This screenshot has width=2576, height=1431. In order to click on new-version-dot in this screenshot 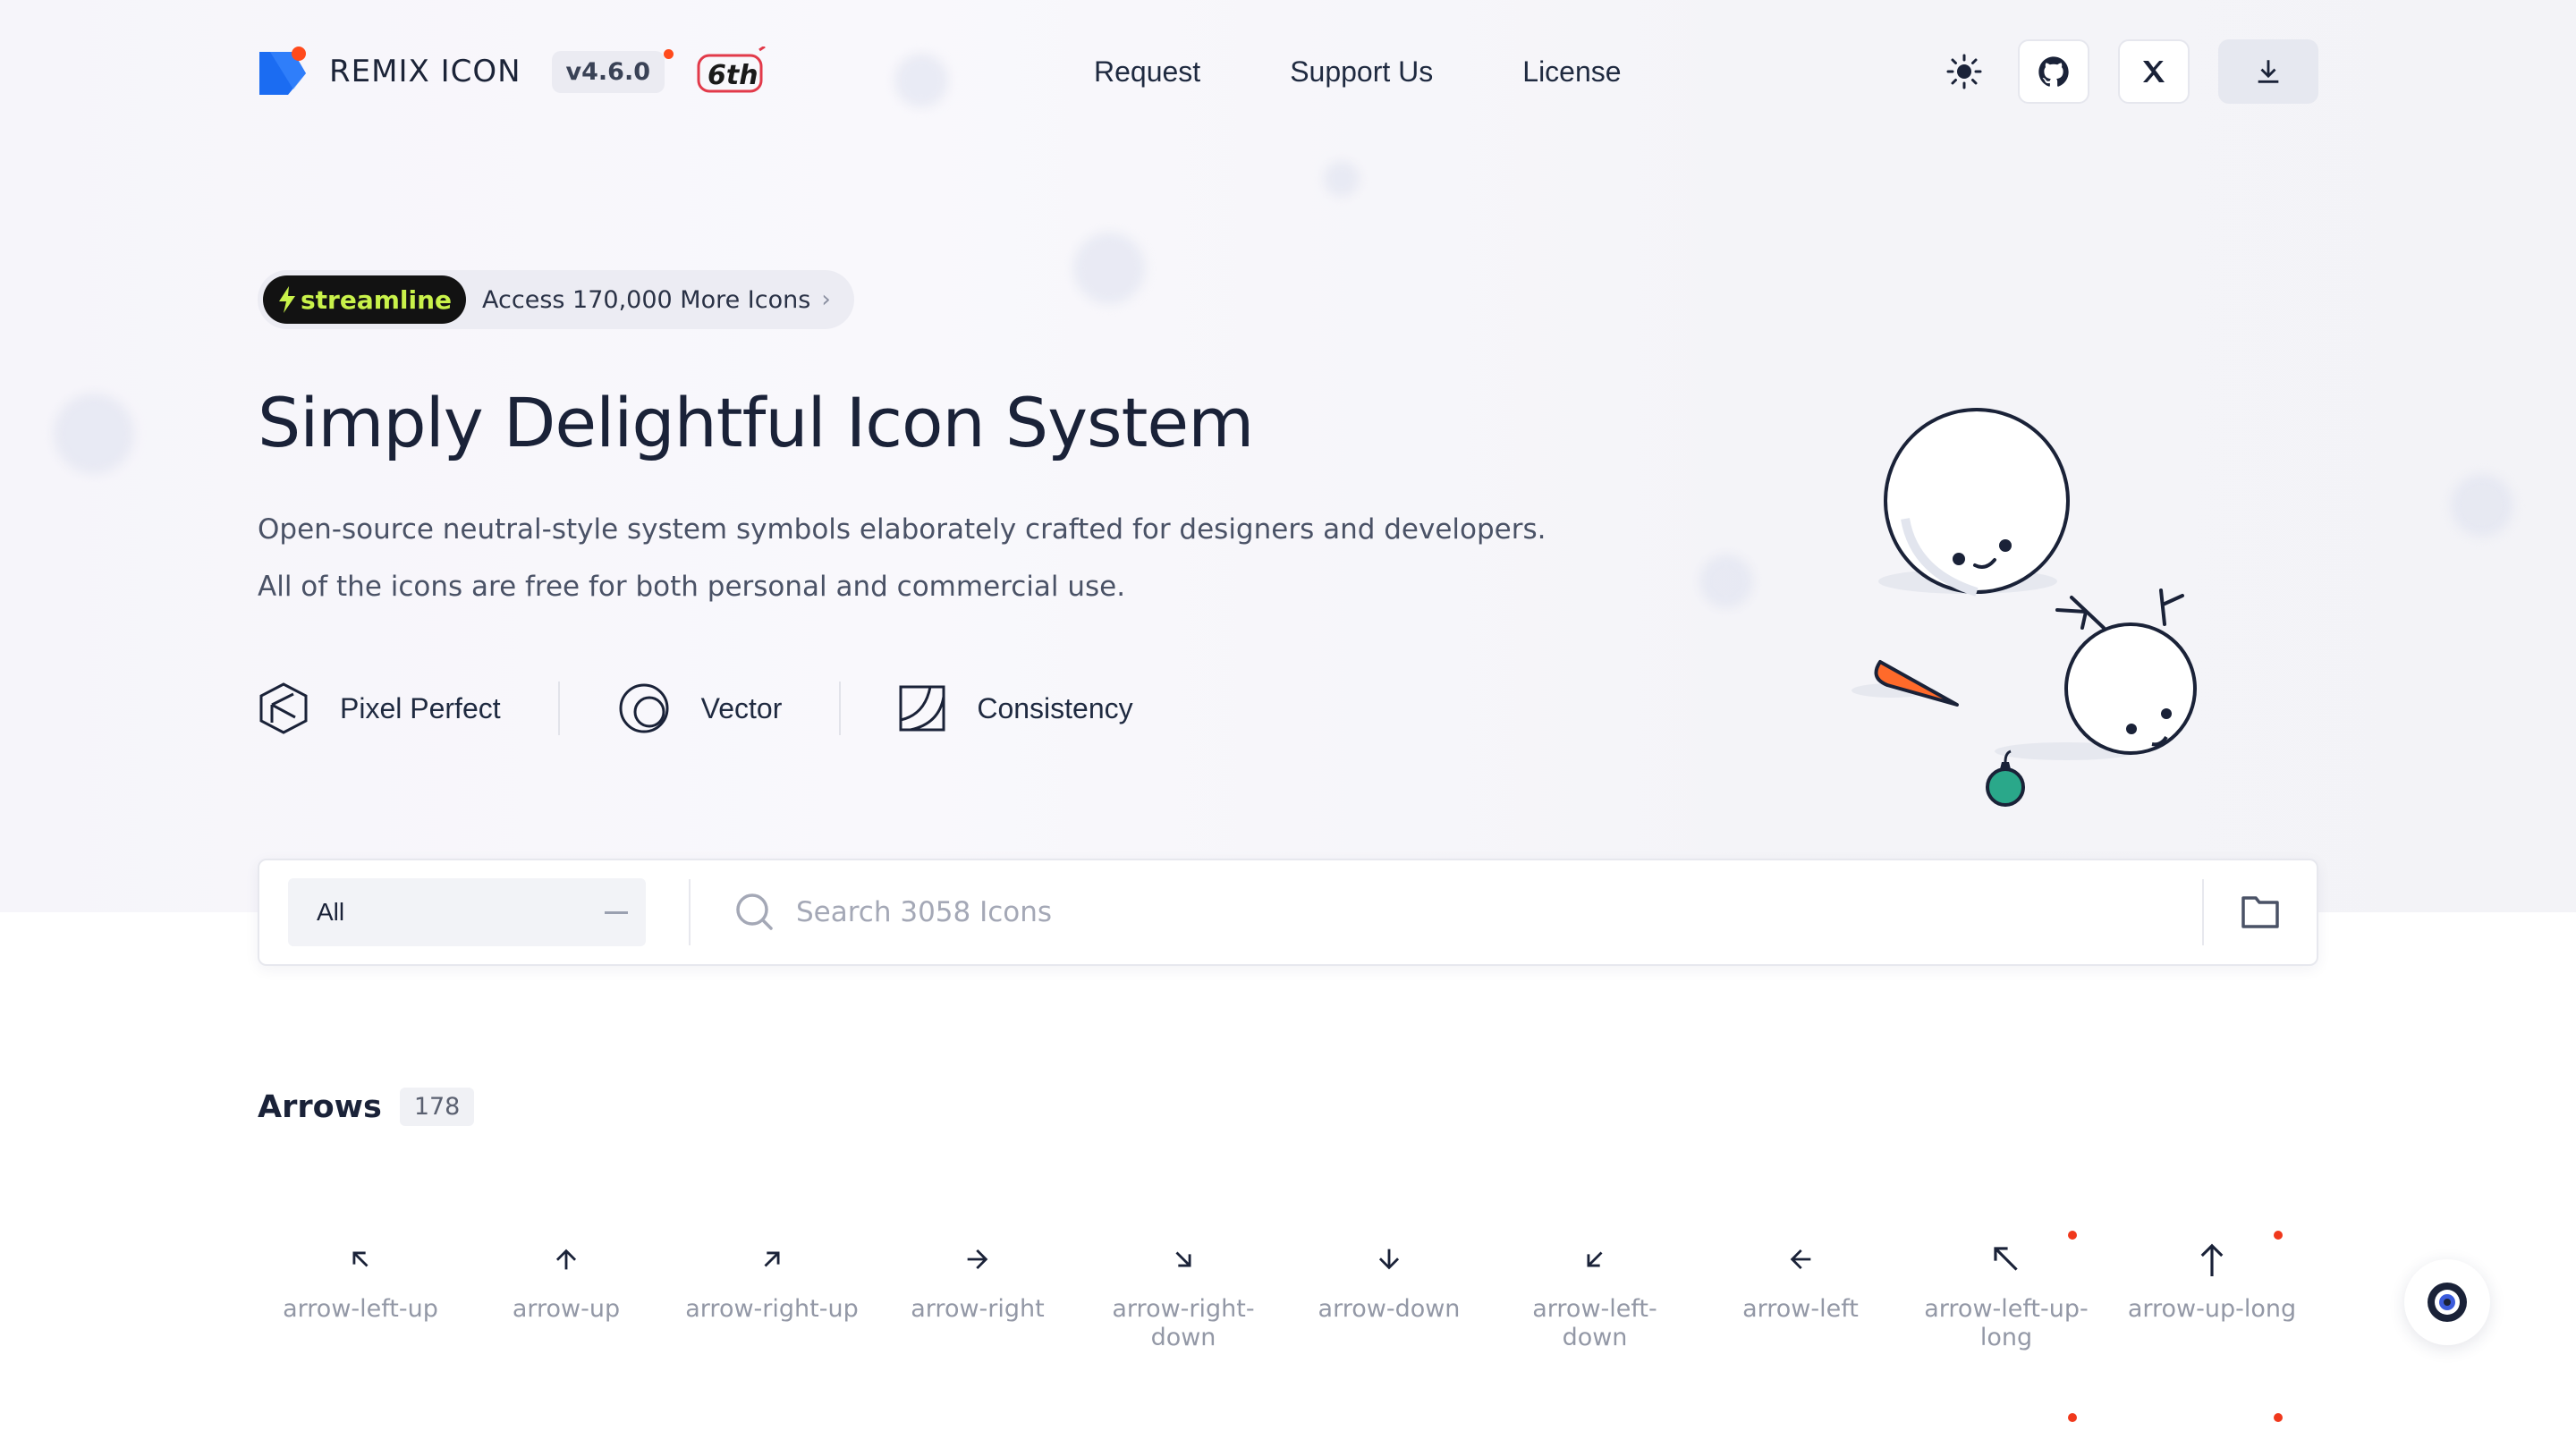, I will do `click(669, 54)`.